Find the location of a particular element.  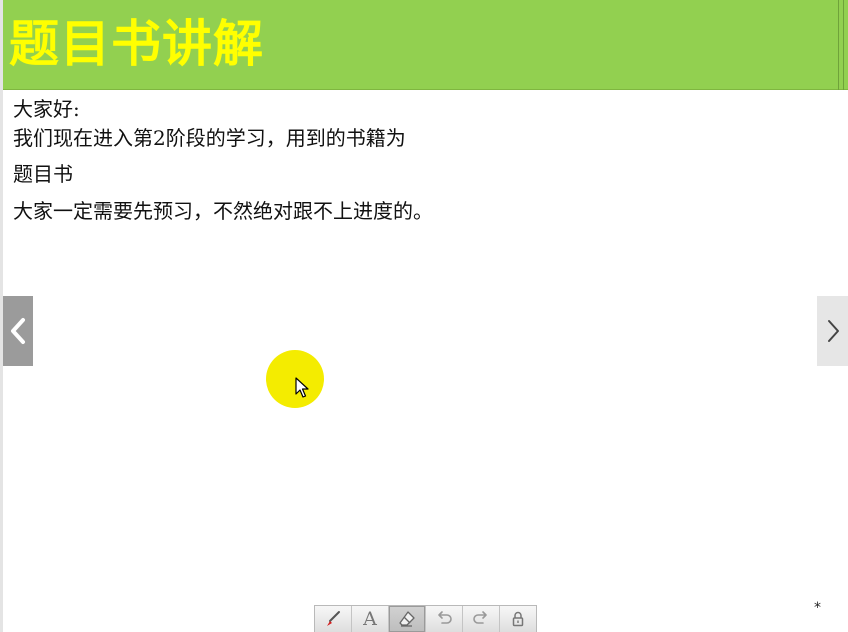

mouse-pointer-icon is located at coordinates (302, 387).